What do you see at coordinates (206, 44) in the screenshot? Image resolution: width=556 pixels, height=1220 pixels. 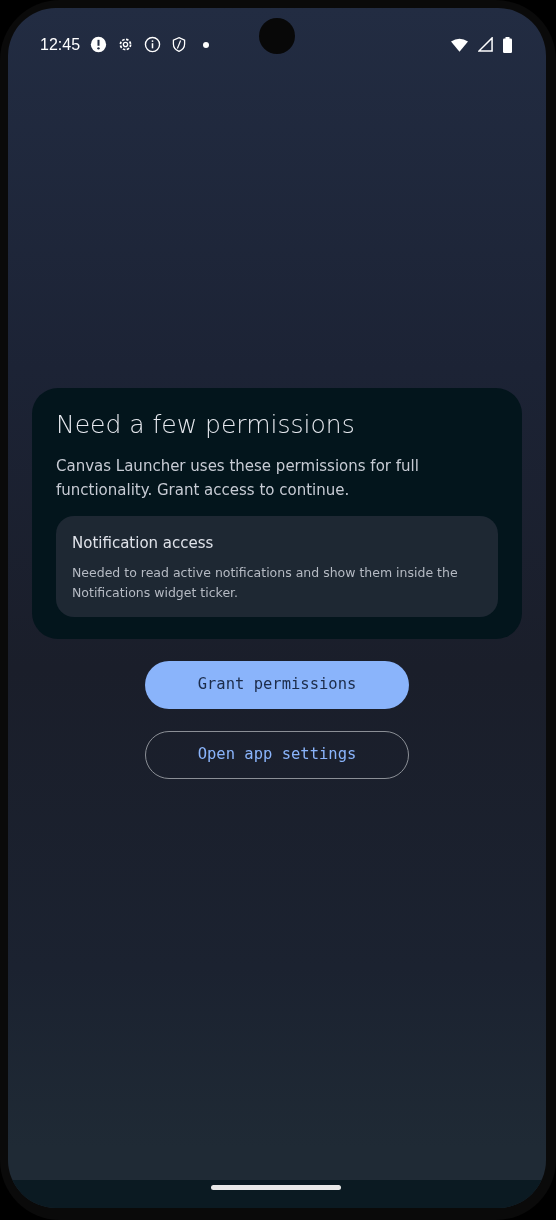 I see `dot-icon` at bounding box center [206, 44].